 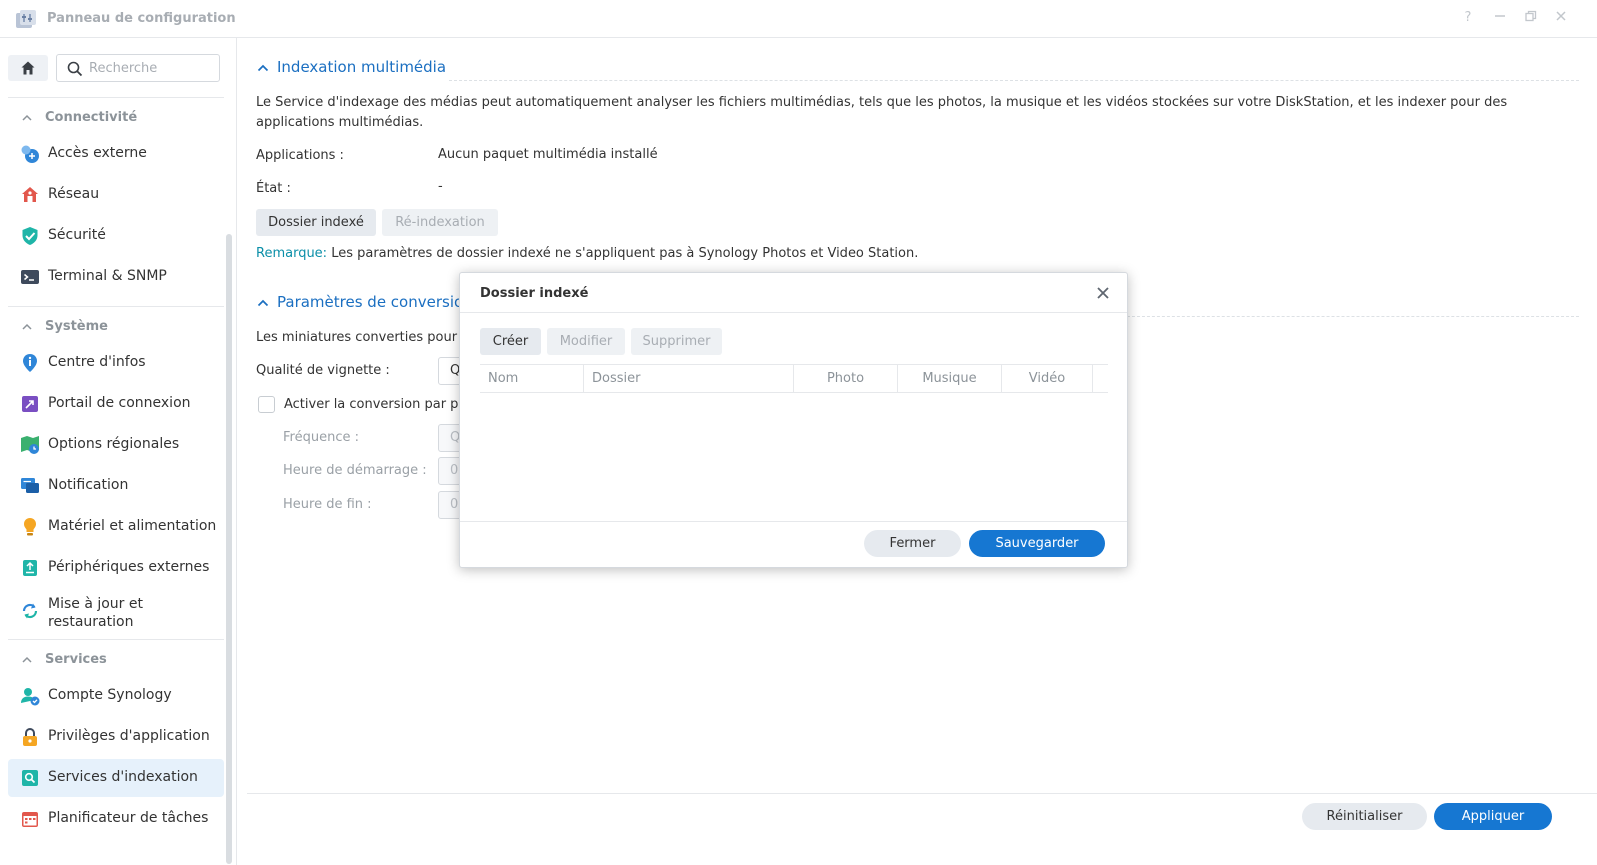 What do you see at coordinates (30, 697) in the screenshot?
I see `synology-account-icon` at bounding box center [30, 697].